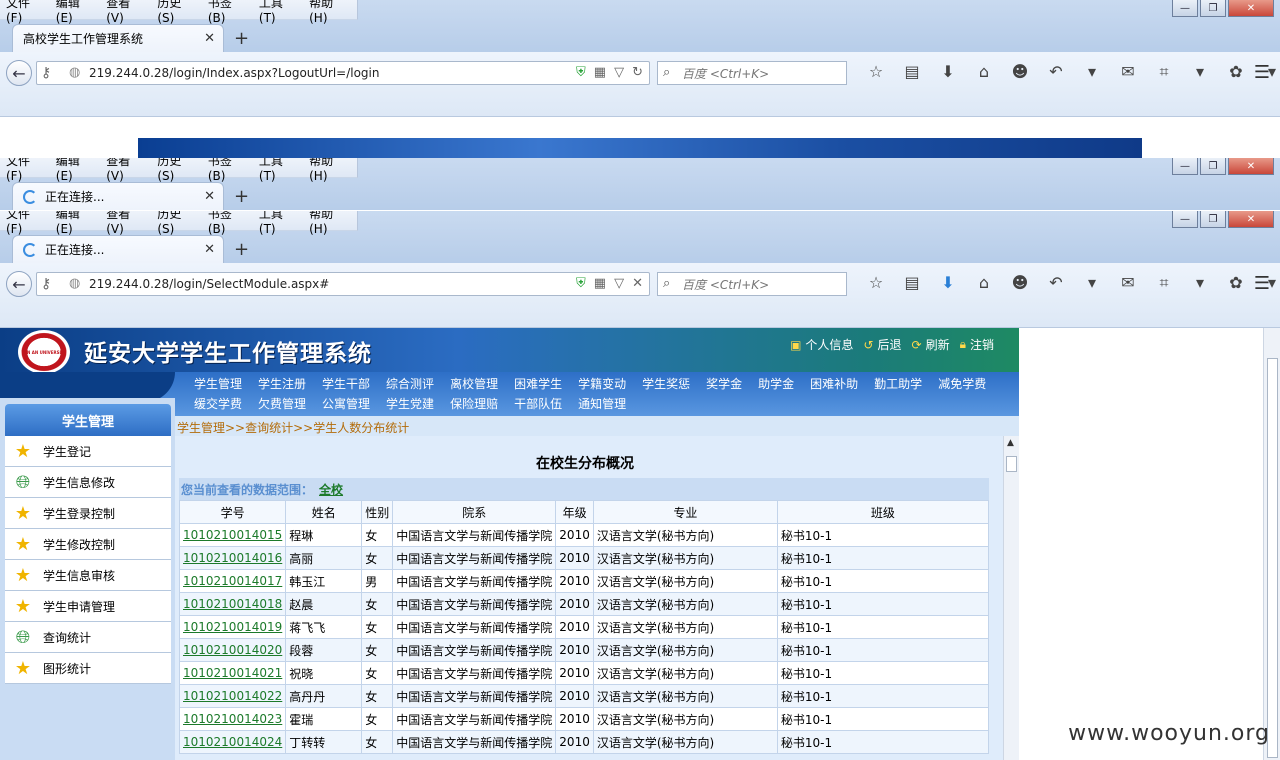  Describe the element at coordinates (88, 668) in the screenshot. I see `sidebar-item-chart-stats: ★ 图形统计` at that location.